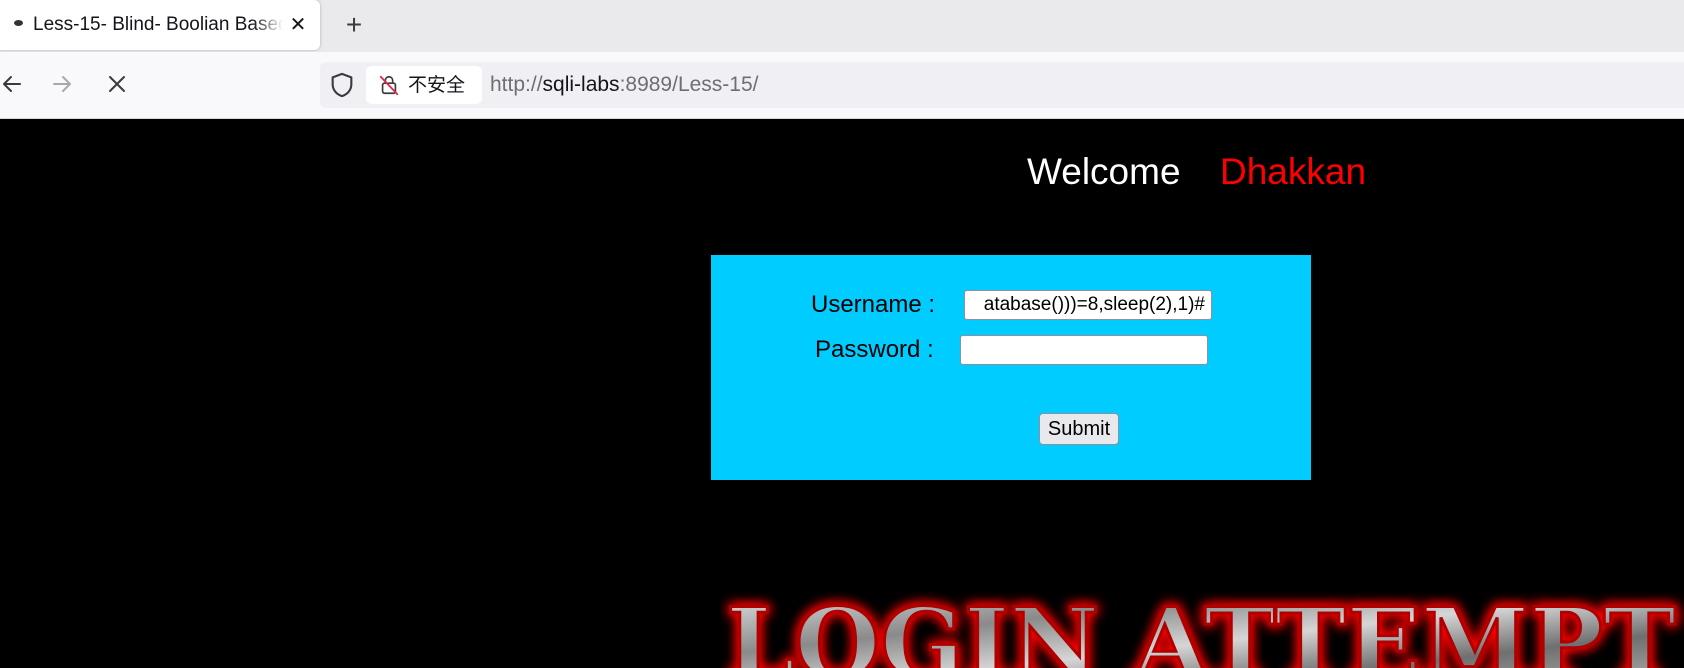  I want to click on password-input, so click(1084, 350).